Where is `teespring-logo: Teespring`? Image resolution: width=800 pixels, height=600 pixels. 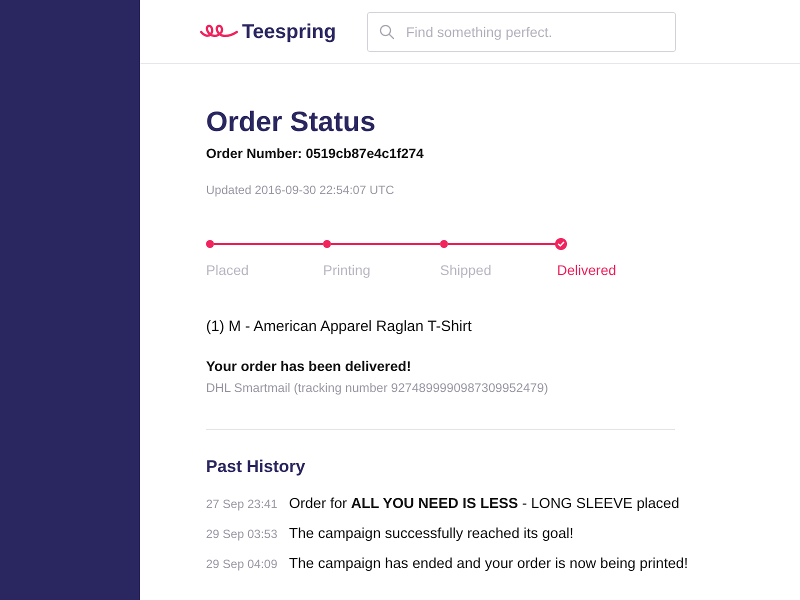 teespring-logo: Teespring is located at coordinates (268, 32).